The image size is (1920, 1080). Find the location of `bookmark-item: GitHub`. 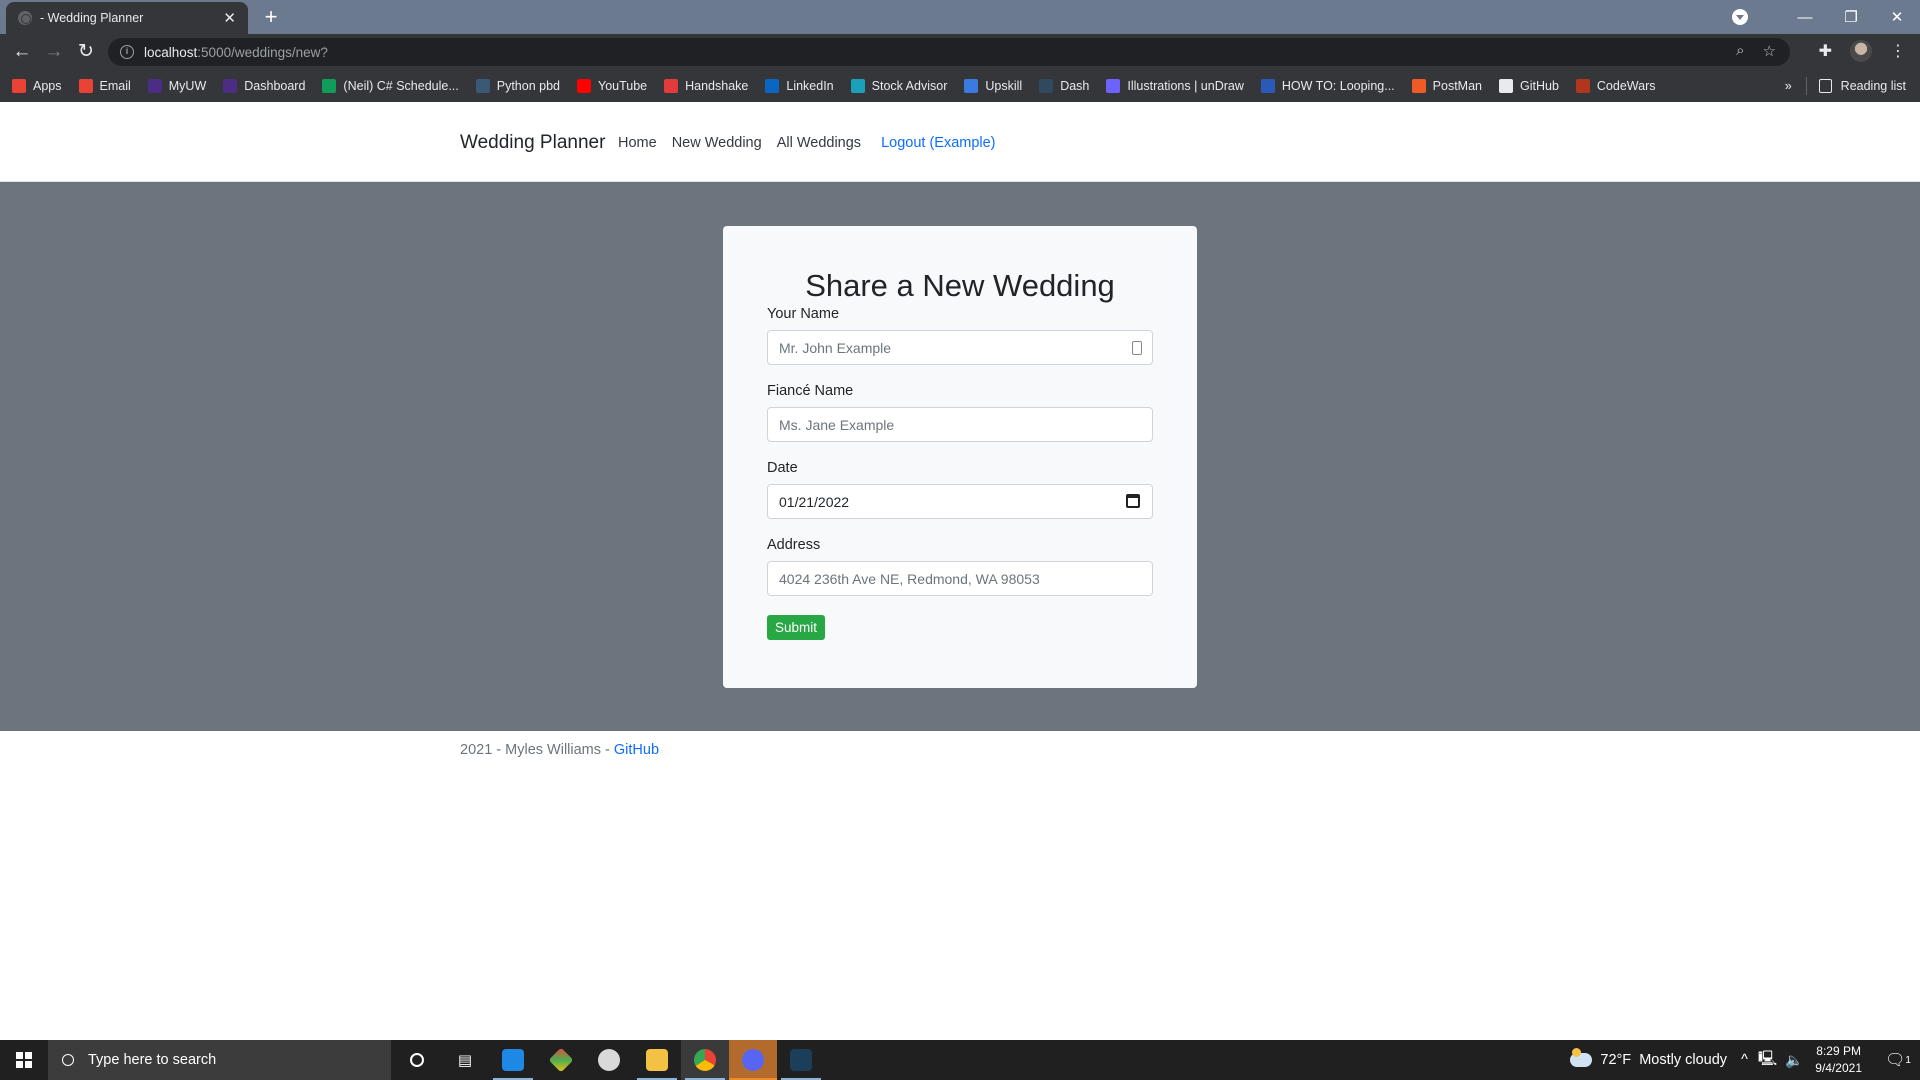

bookmark-item: GitHub is located at coordinates (1529, 86).